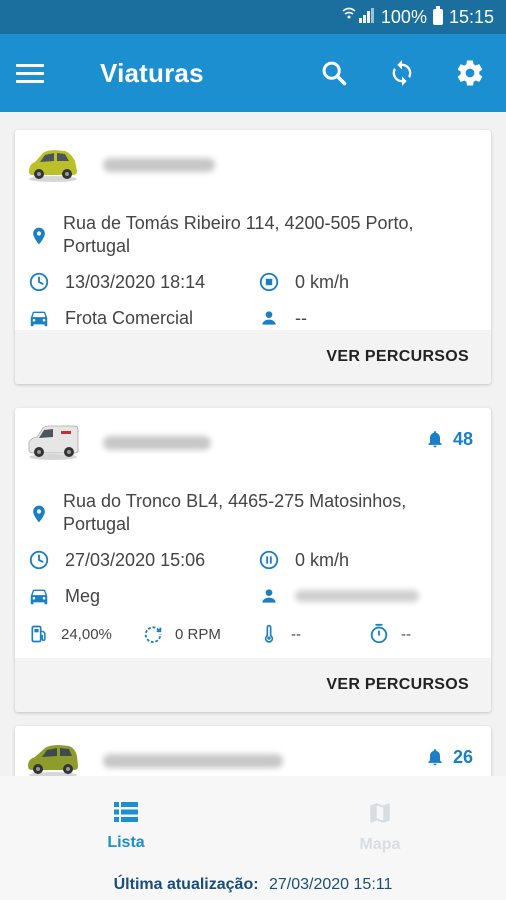  Describe the element at coordinates (63, 596) in the screenshot. I see `group-row: Meg` at that location.